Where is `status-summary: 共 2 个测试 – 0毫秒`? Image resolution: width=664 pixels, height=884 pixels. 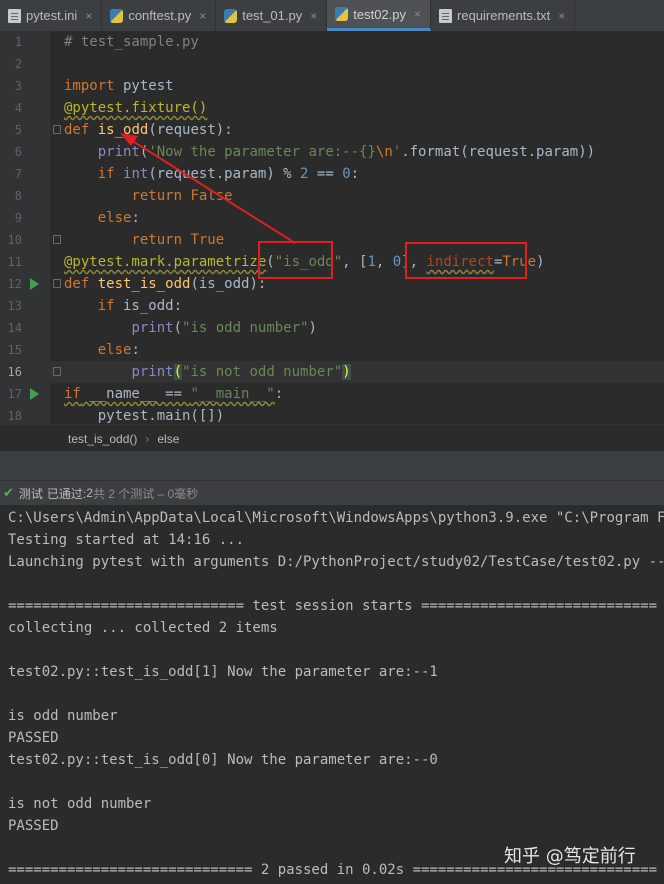 status-summary: 共 2 个测试 – 0毫秒 is located at coordinates (145, 493).